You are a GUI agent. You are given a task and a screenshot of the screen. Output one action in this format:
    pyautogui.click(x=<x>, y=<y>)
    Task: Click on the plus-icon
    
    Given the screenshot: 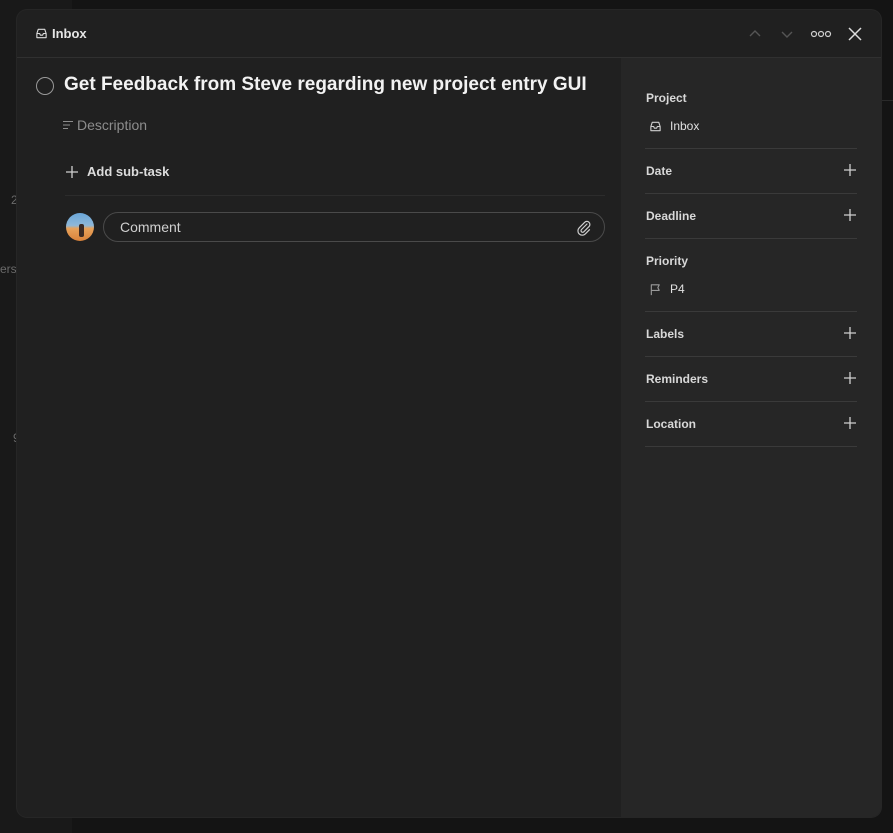 What is the action you would take?
    pyautogui.click(x=72, y=171)
    